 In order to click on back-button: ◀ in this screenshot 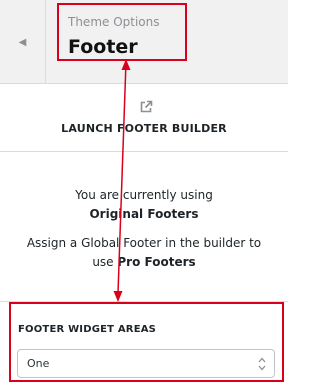, I will do `click(23, 42)`.